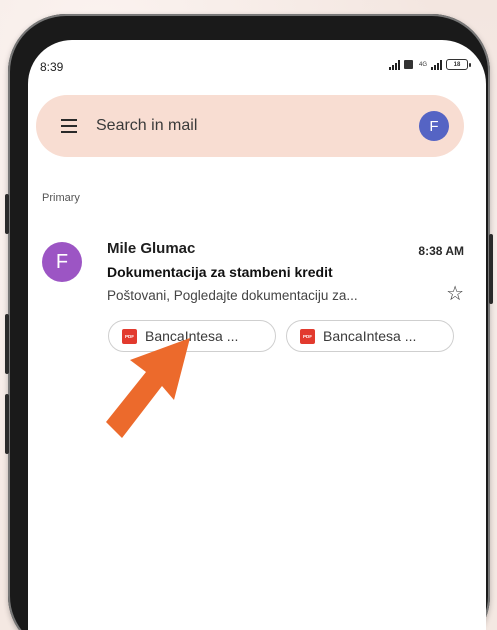 The height and width of the screenshot is (630, 497). What do you see at coordinates (408, 64) in the screenshot?
I see `sim-icon` at bounding box center [408, 64].